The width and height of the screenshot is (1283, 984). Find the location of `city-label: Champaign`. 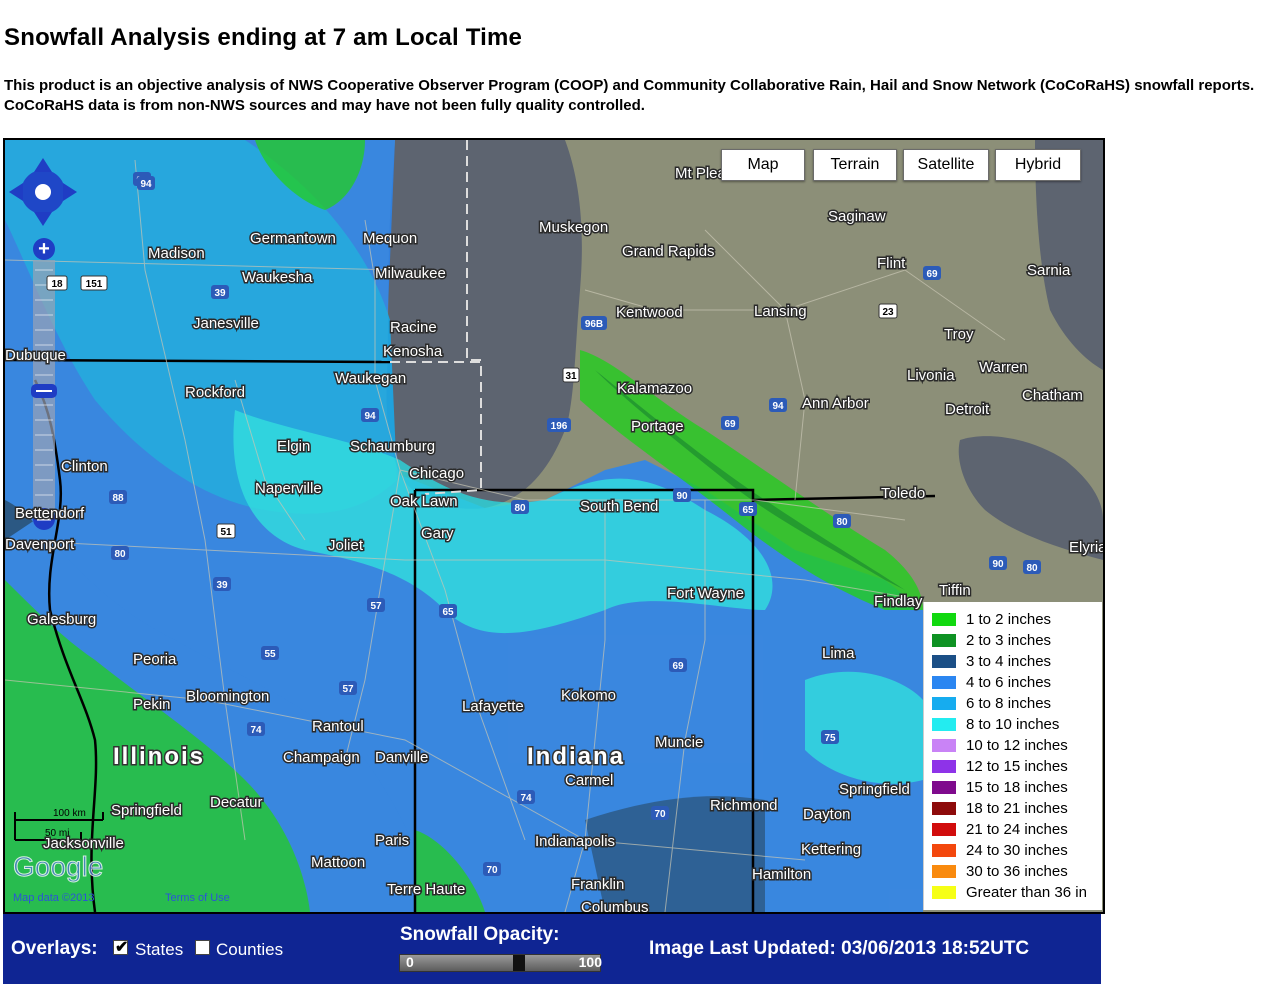

city-label: Champaign is located at coordinates (321, 757).